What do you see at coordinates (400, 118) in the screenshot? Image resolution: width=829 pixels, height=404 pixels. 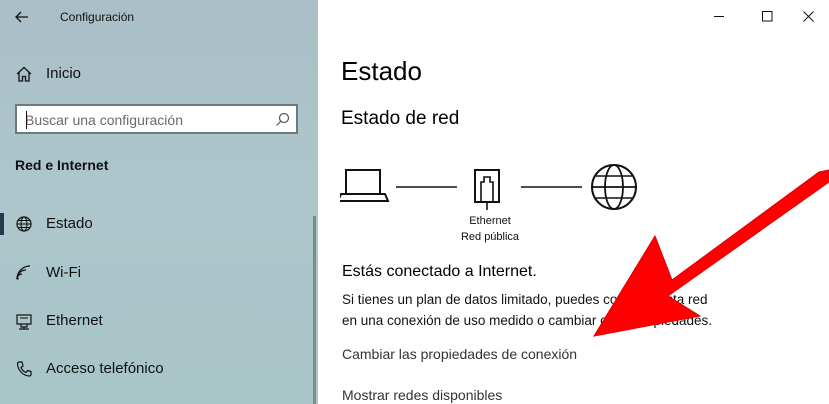 I see `section-title-network-status: Estado de red` at bounding box center [400, 118].